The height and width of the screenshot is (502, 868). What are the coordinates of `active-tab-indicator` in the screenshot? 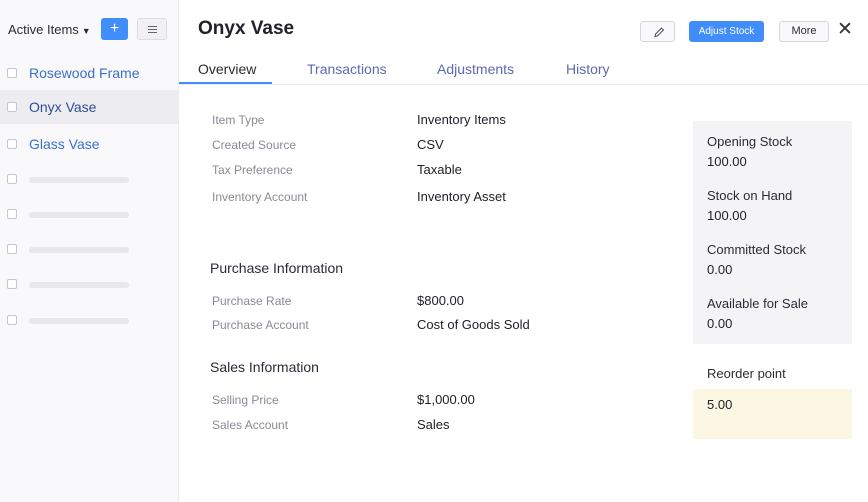 It's located at (225, 83).